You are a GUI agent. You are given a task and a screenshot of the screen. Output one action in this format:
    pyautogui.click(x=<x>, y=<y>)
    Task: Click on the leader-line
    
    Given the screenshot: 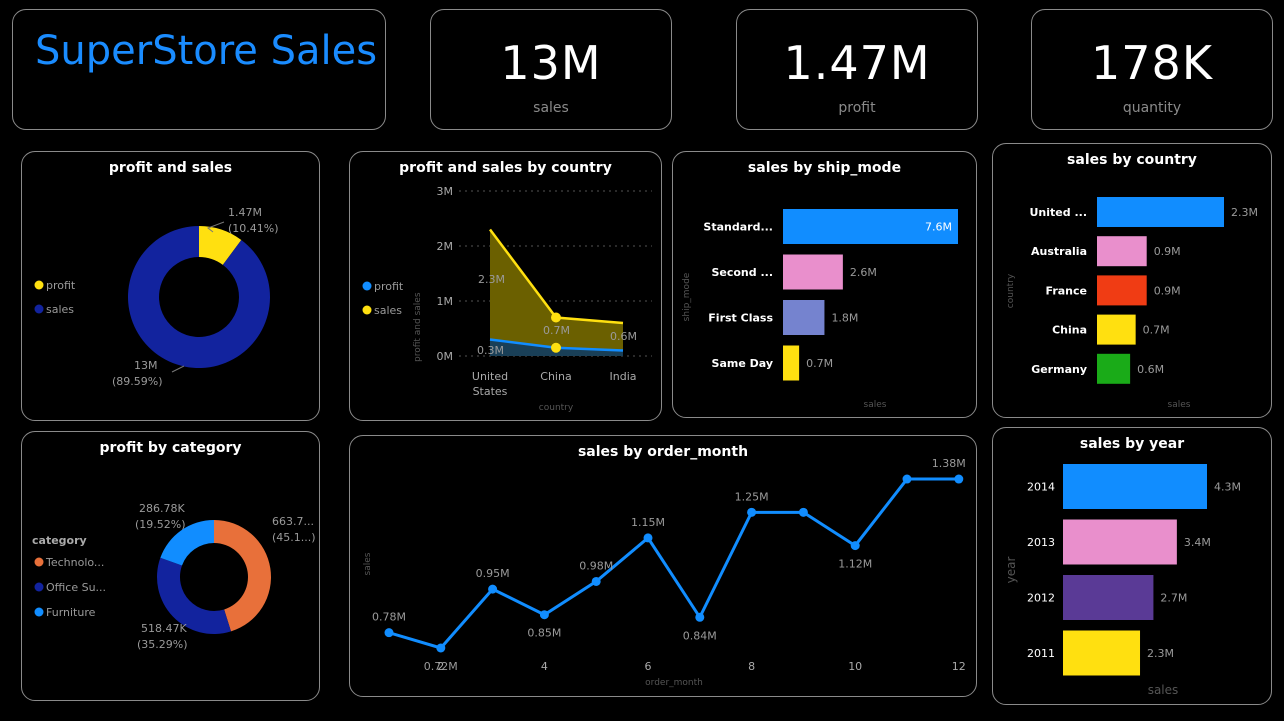 What is the action you would take?
    pyautogui.click(x=178, y=369)
    